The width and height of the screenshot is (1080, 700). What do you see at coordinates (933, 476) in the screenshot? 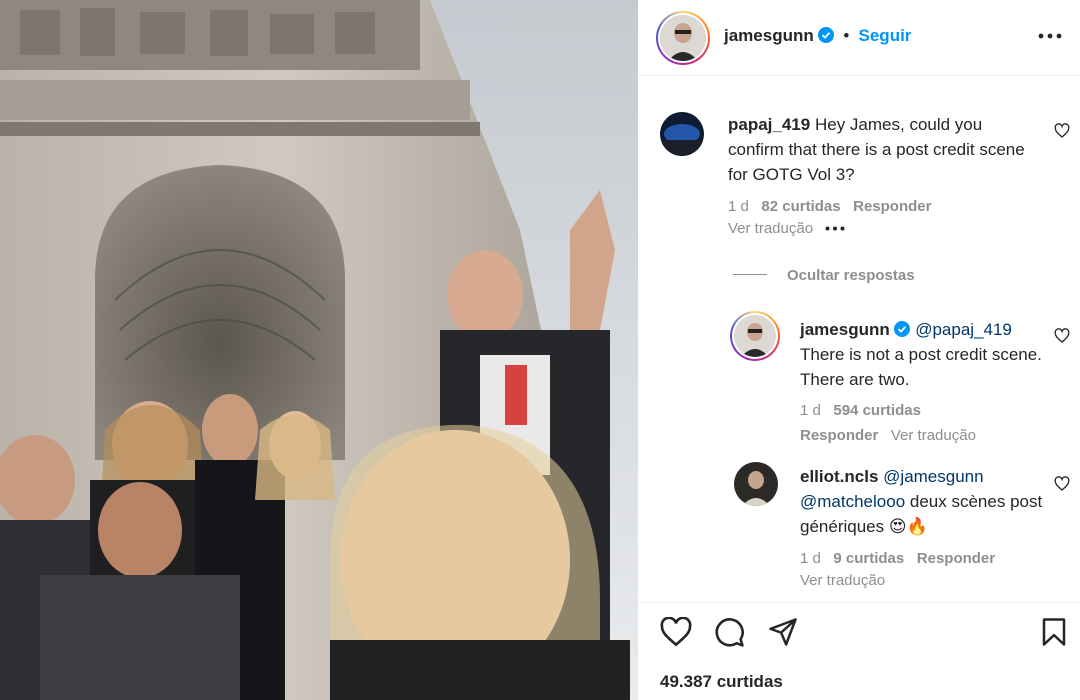
I see `reply2-mention: @jamesgunn` at bounding box center [933, 476].